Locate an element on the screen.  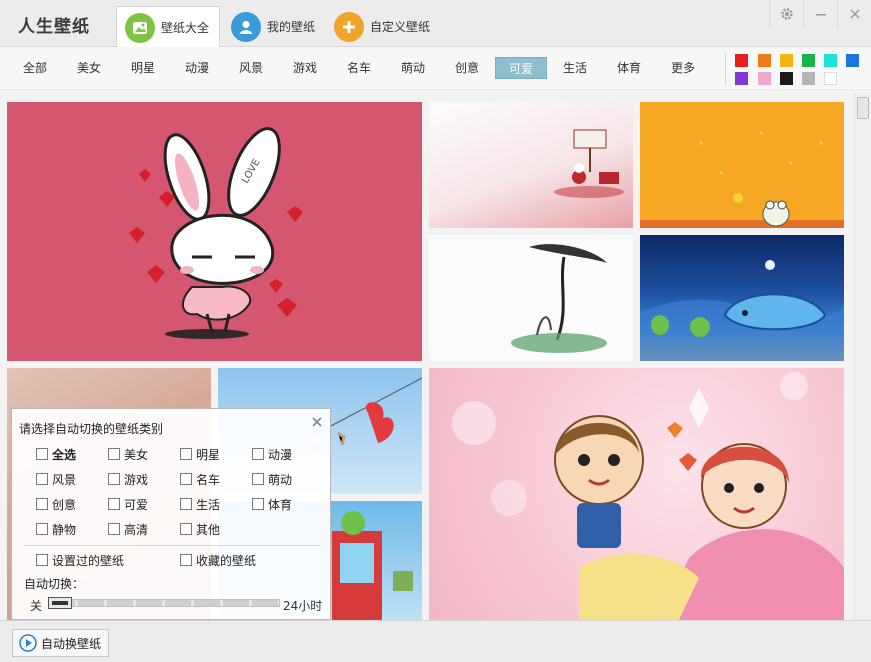
category-more: 更多 is located at coordinates (683, 68).